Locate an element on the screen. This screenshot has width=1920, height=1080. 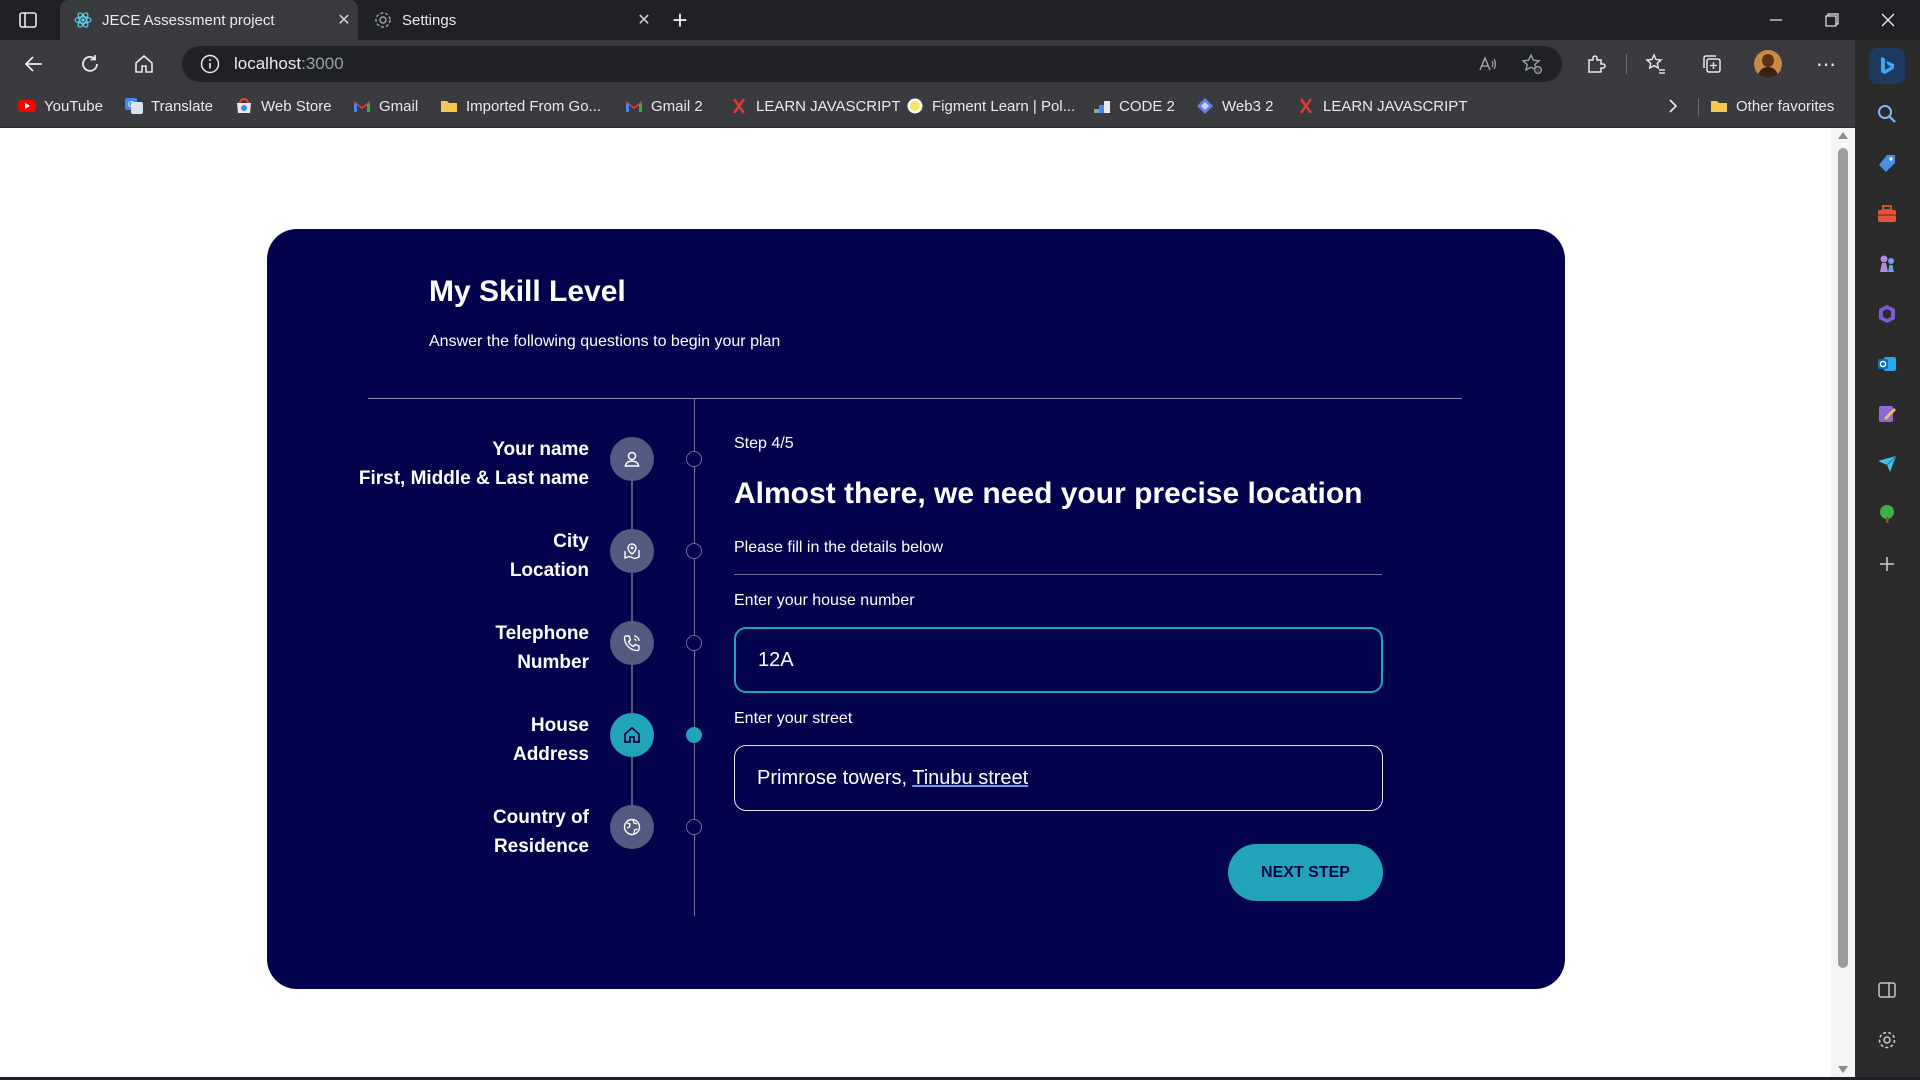
sidebar-panel-icon is located at coordinates (1887, 990).